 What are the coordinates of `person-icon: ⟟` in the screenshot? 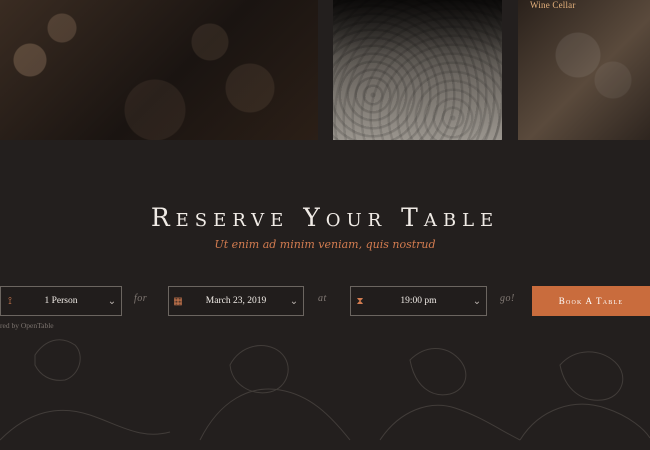 It's located at (10, 301).